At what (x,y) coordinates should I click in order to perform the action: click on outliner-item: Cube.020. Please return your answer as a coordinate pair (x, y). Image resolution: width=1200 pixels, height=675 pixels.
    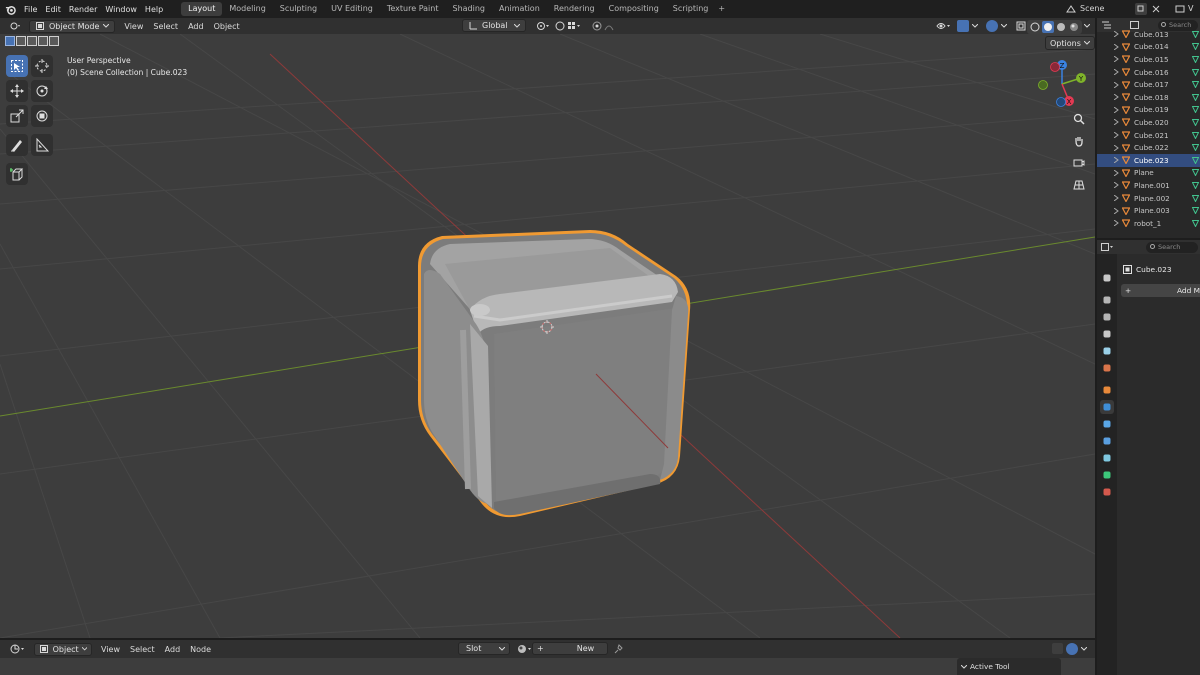
    Looking at the image, I should click on (1148, 122).